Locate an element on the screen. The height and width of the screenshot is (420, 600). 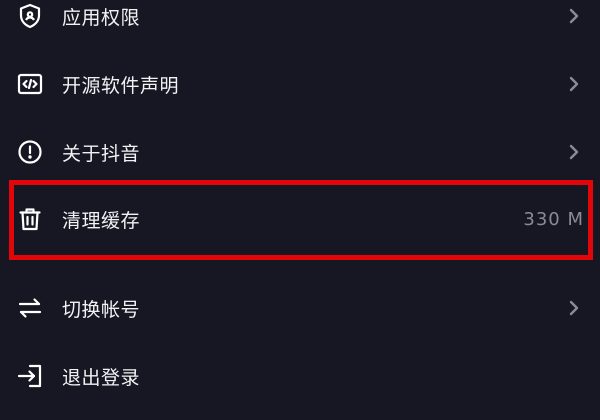
trash-icon is located at coordinates (30, 219).